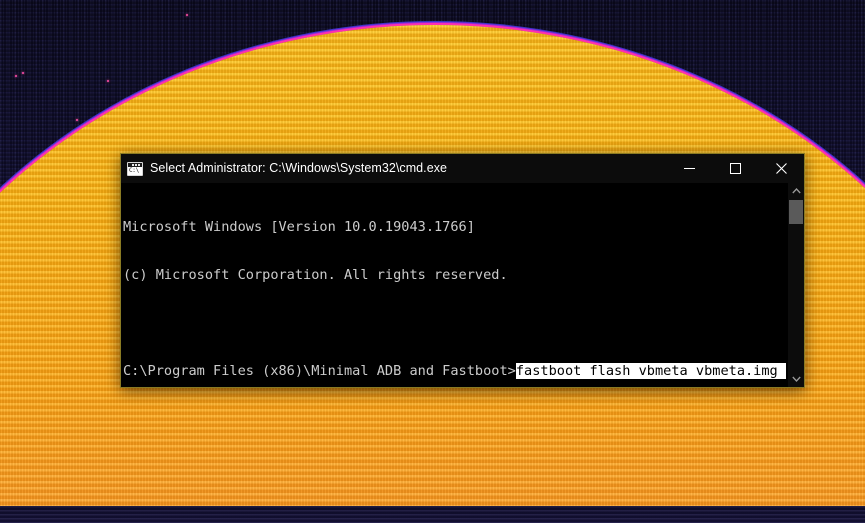  What do you see at coordinates (796, 212) in the screenshot?
I see `scroll-thumb` at bounding box center [796, 212].